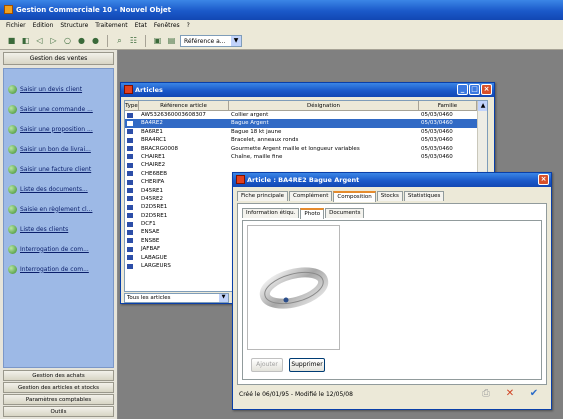 The height and width of the screenshot is (419, 563). Describe the element at coordinates (312, 213) in the screenshot. I see `subtab-photo: Photo` at that location.